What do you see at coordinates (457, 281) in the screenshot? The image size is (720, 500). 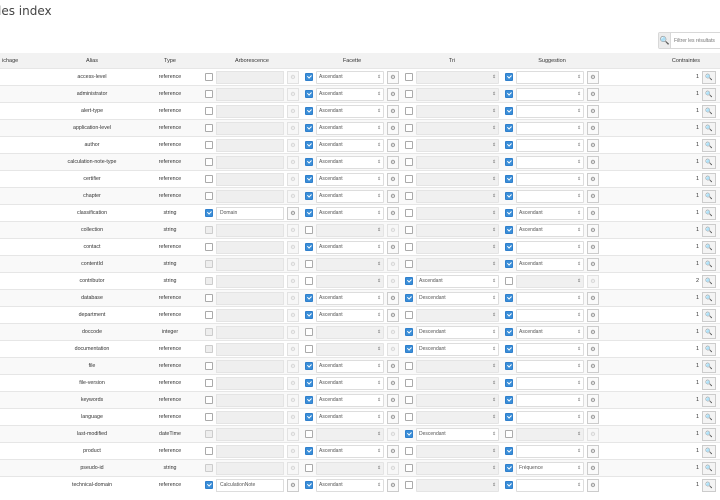 I see `tri-select: Ascendant ⇳` at bounding box center [457, 281].